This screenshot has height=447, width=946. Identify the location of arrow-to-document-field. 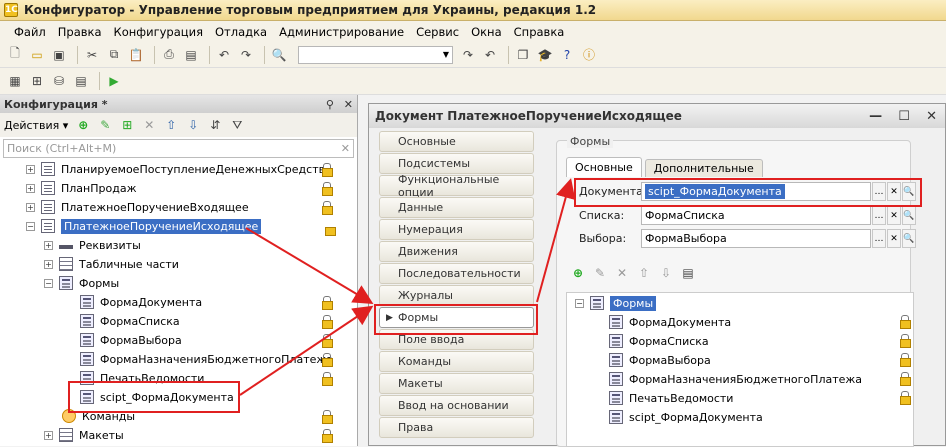
(556, 240).